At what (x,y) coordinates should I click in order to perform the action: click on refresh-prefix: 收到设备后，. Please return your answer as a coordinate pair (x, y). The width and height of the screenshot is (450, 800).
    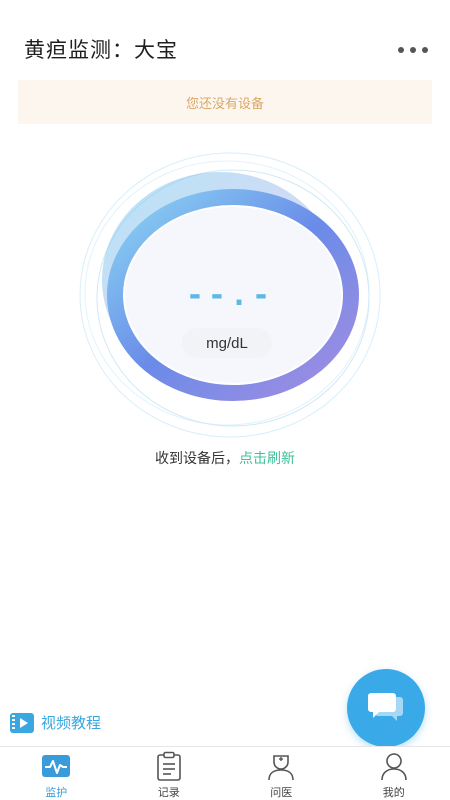
    Looking at the image, I should click on (197, 459).